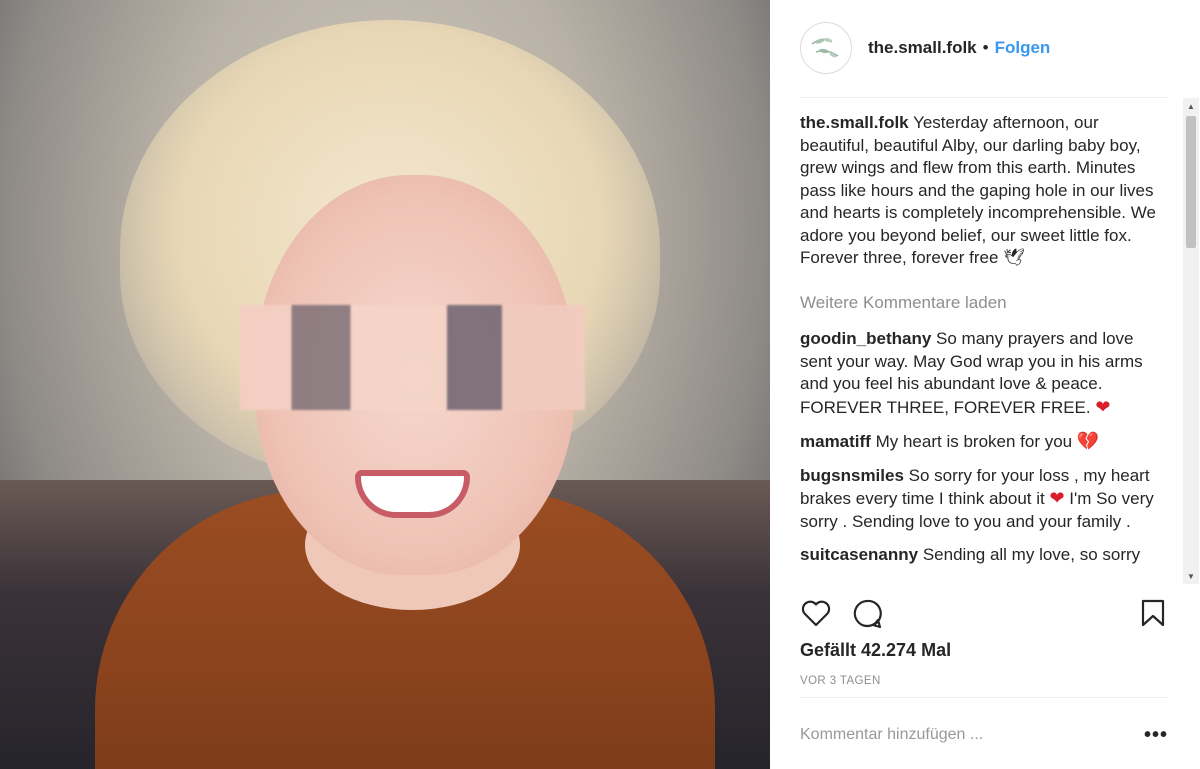  What do you see at coordinates (1156, 735) in the screenshot?
I see `more-options-button: •••` at bounding box center [1156, 735].